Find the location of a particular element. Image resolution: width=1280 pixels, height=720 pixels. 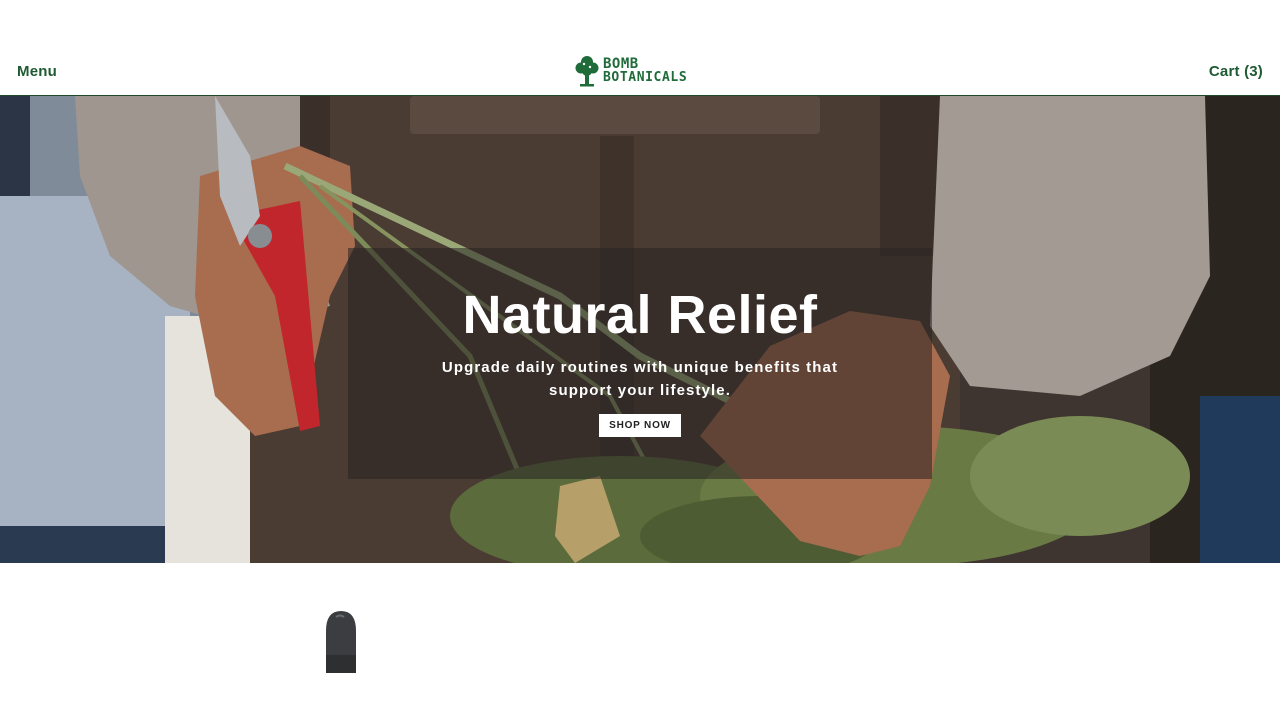

brand-logo: BOMB BOTANICALS is located at coordinates (640, 71).